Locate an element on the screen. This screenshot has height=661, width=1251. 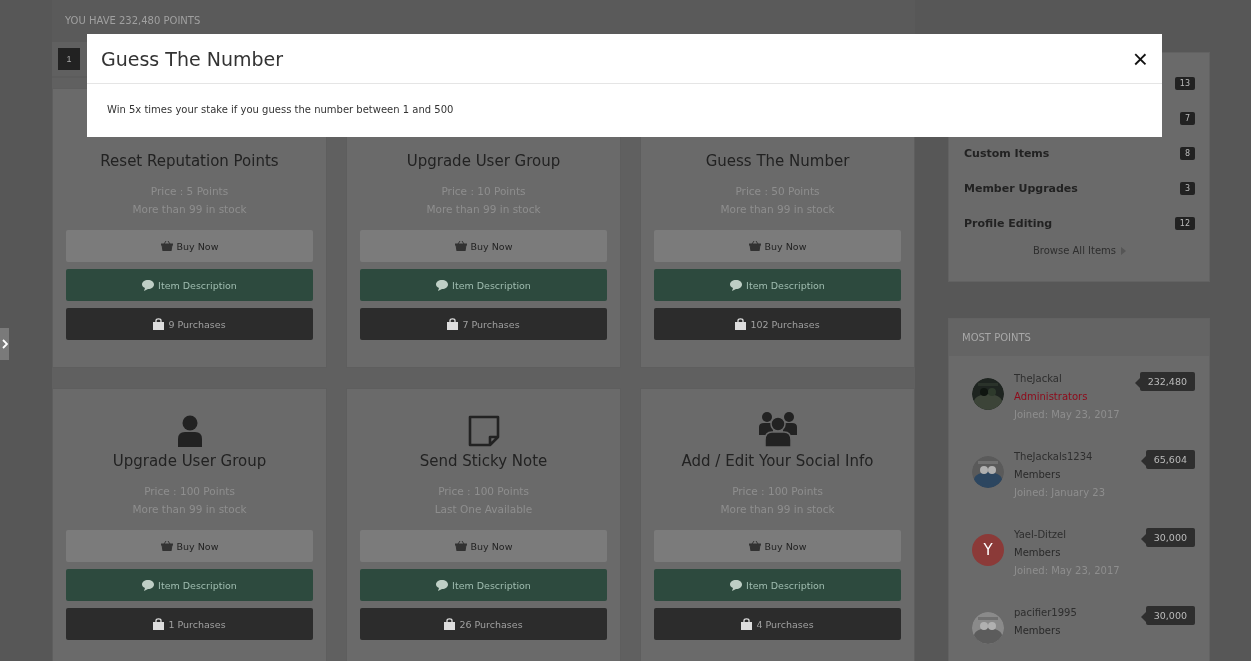
chevron-right-icon is located at coordinates (4, 344).